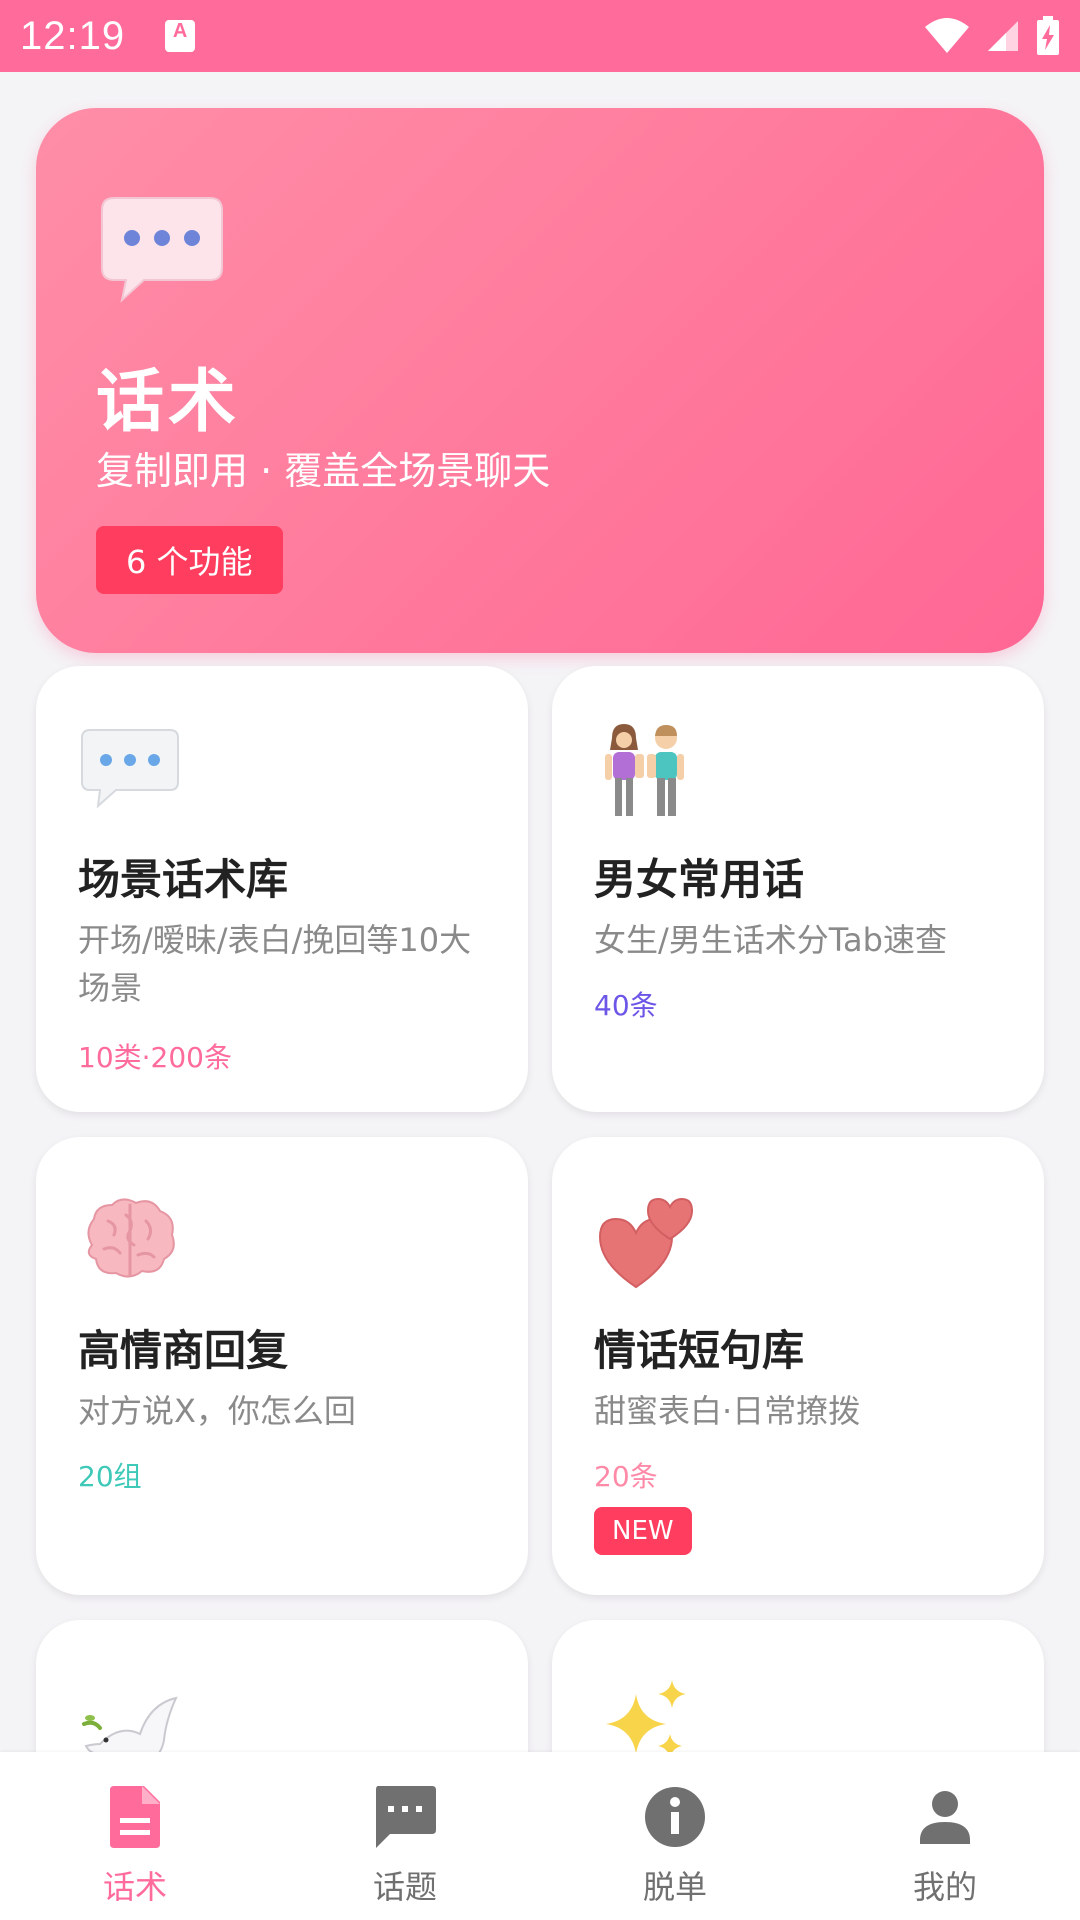  I want to click on card-title: 场景话术库, so click(183, 879).